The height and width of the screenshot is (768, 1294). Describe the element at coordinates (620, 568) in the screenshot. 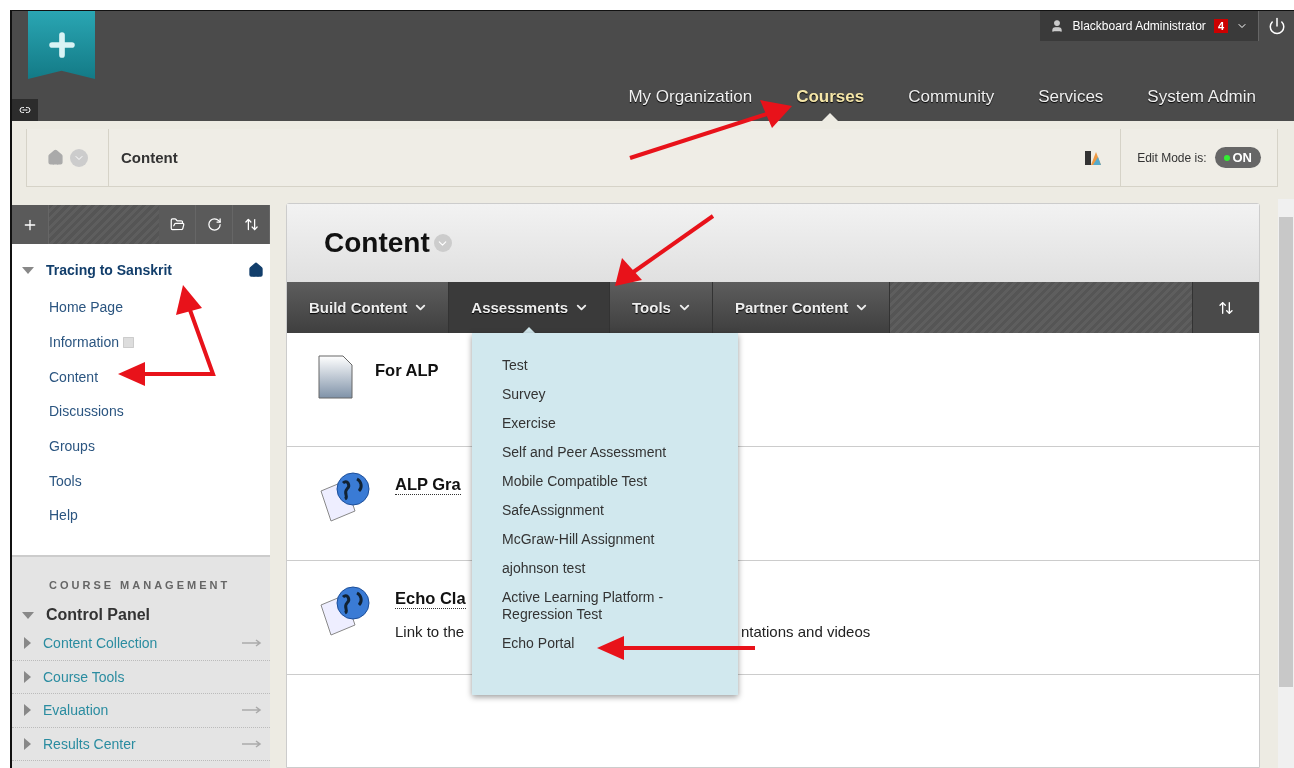

I see `dropdown-item: ajohnson test` at that location.